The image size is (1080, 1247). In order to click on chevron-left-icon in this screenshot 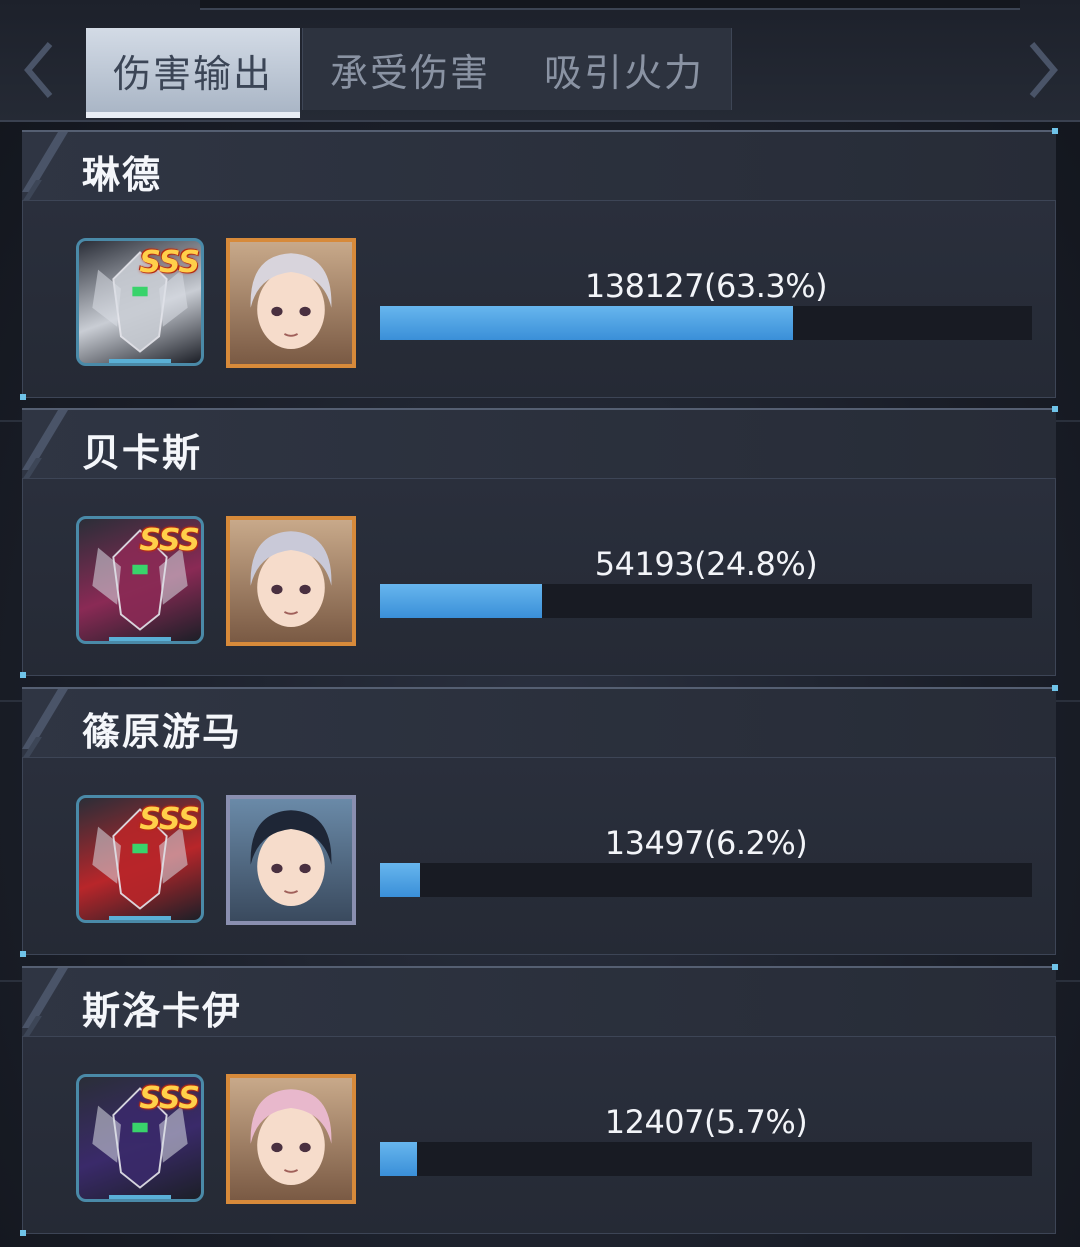, I will do `click(40, 70)`.